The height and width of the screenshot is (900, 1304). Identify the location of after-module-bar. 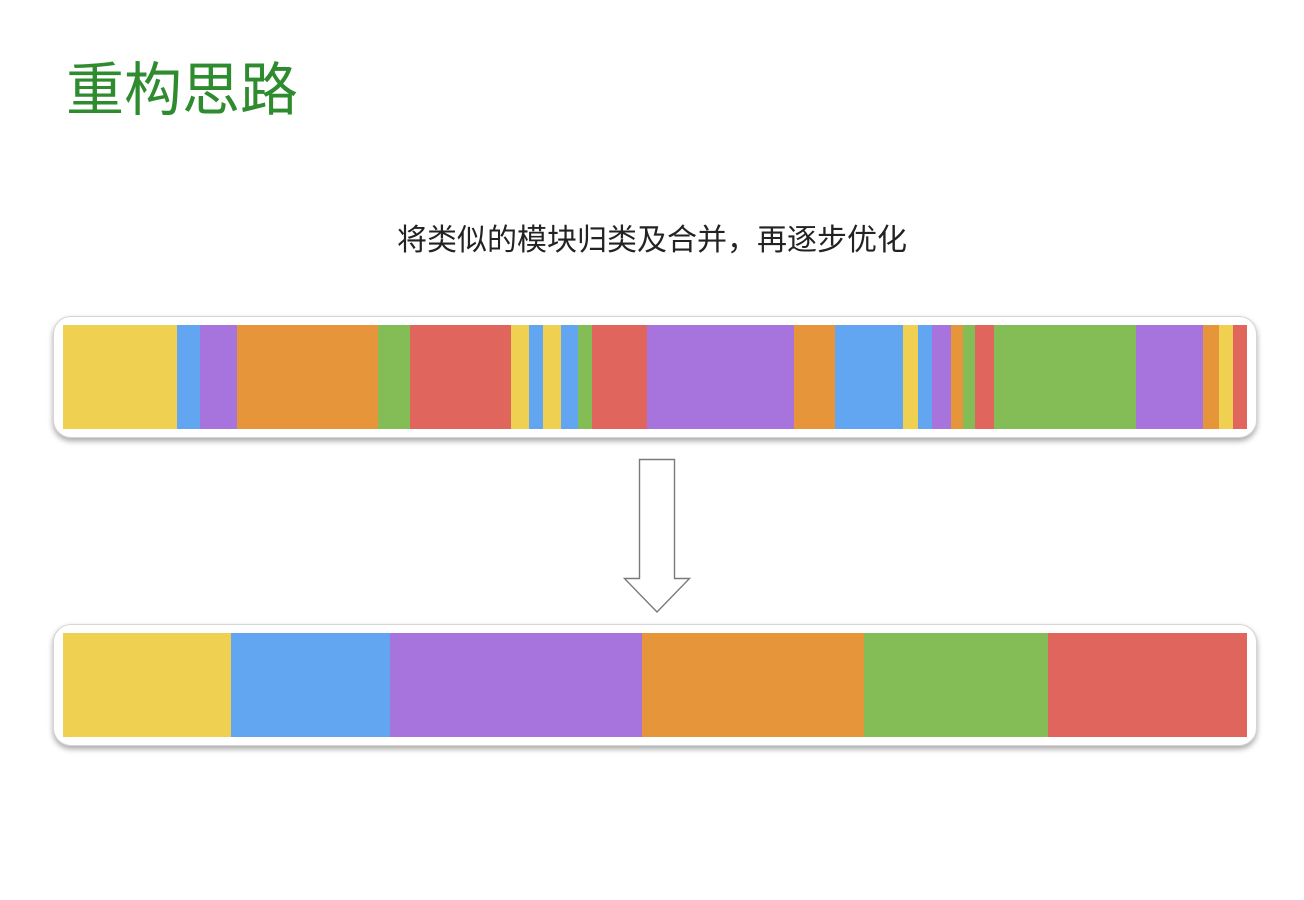
(655, 685).